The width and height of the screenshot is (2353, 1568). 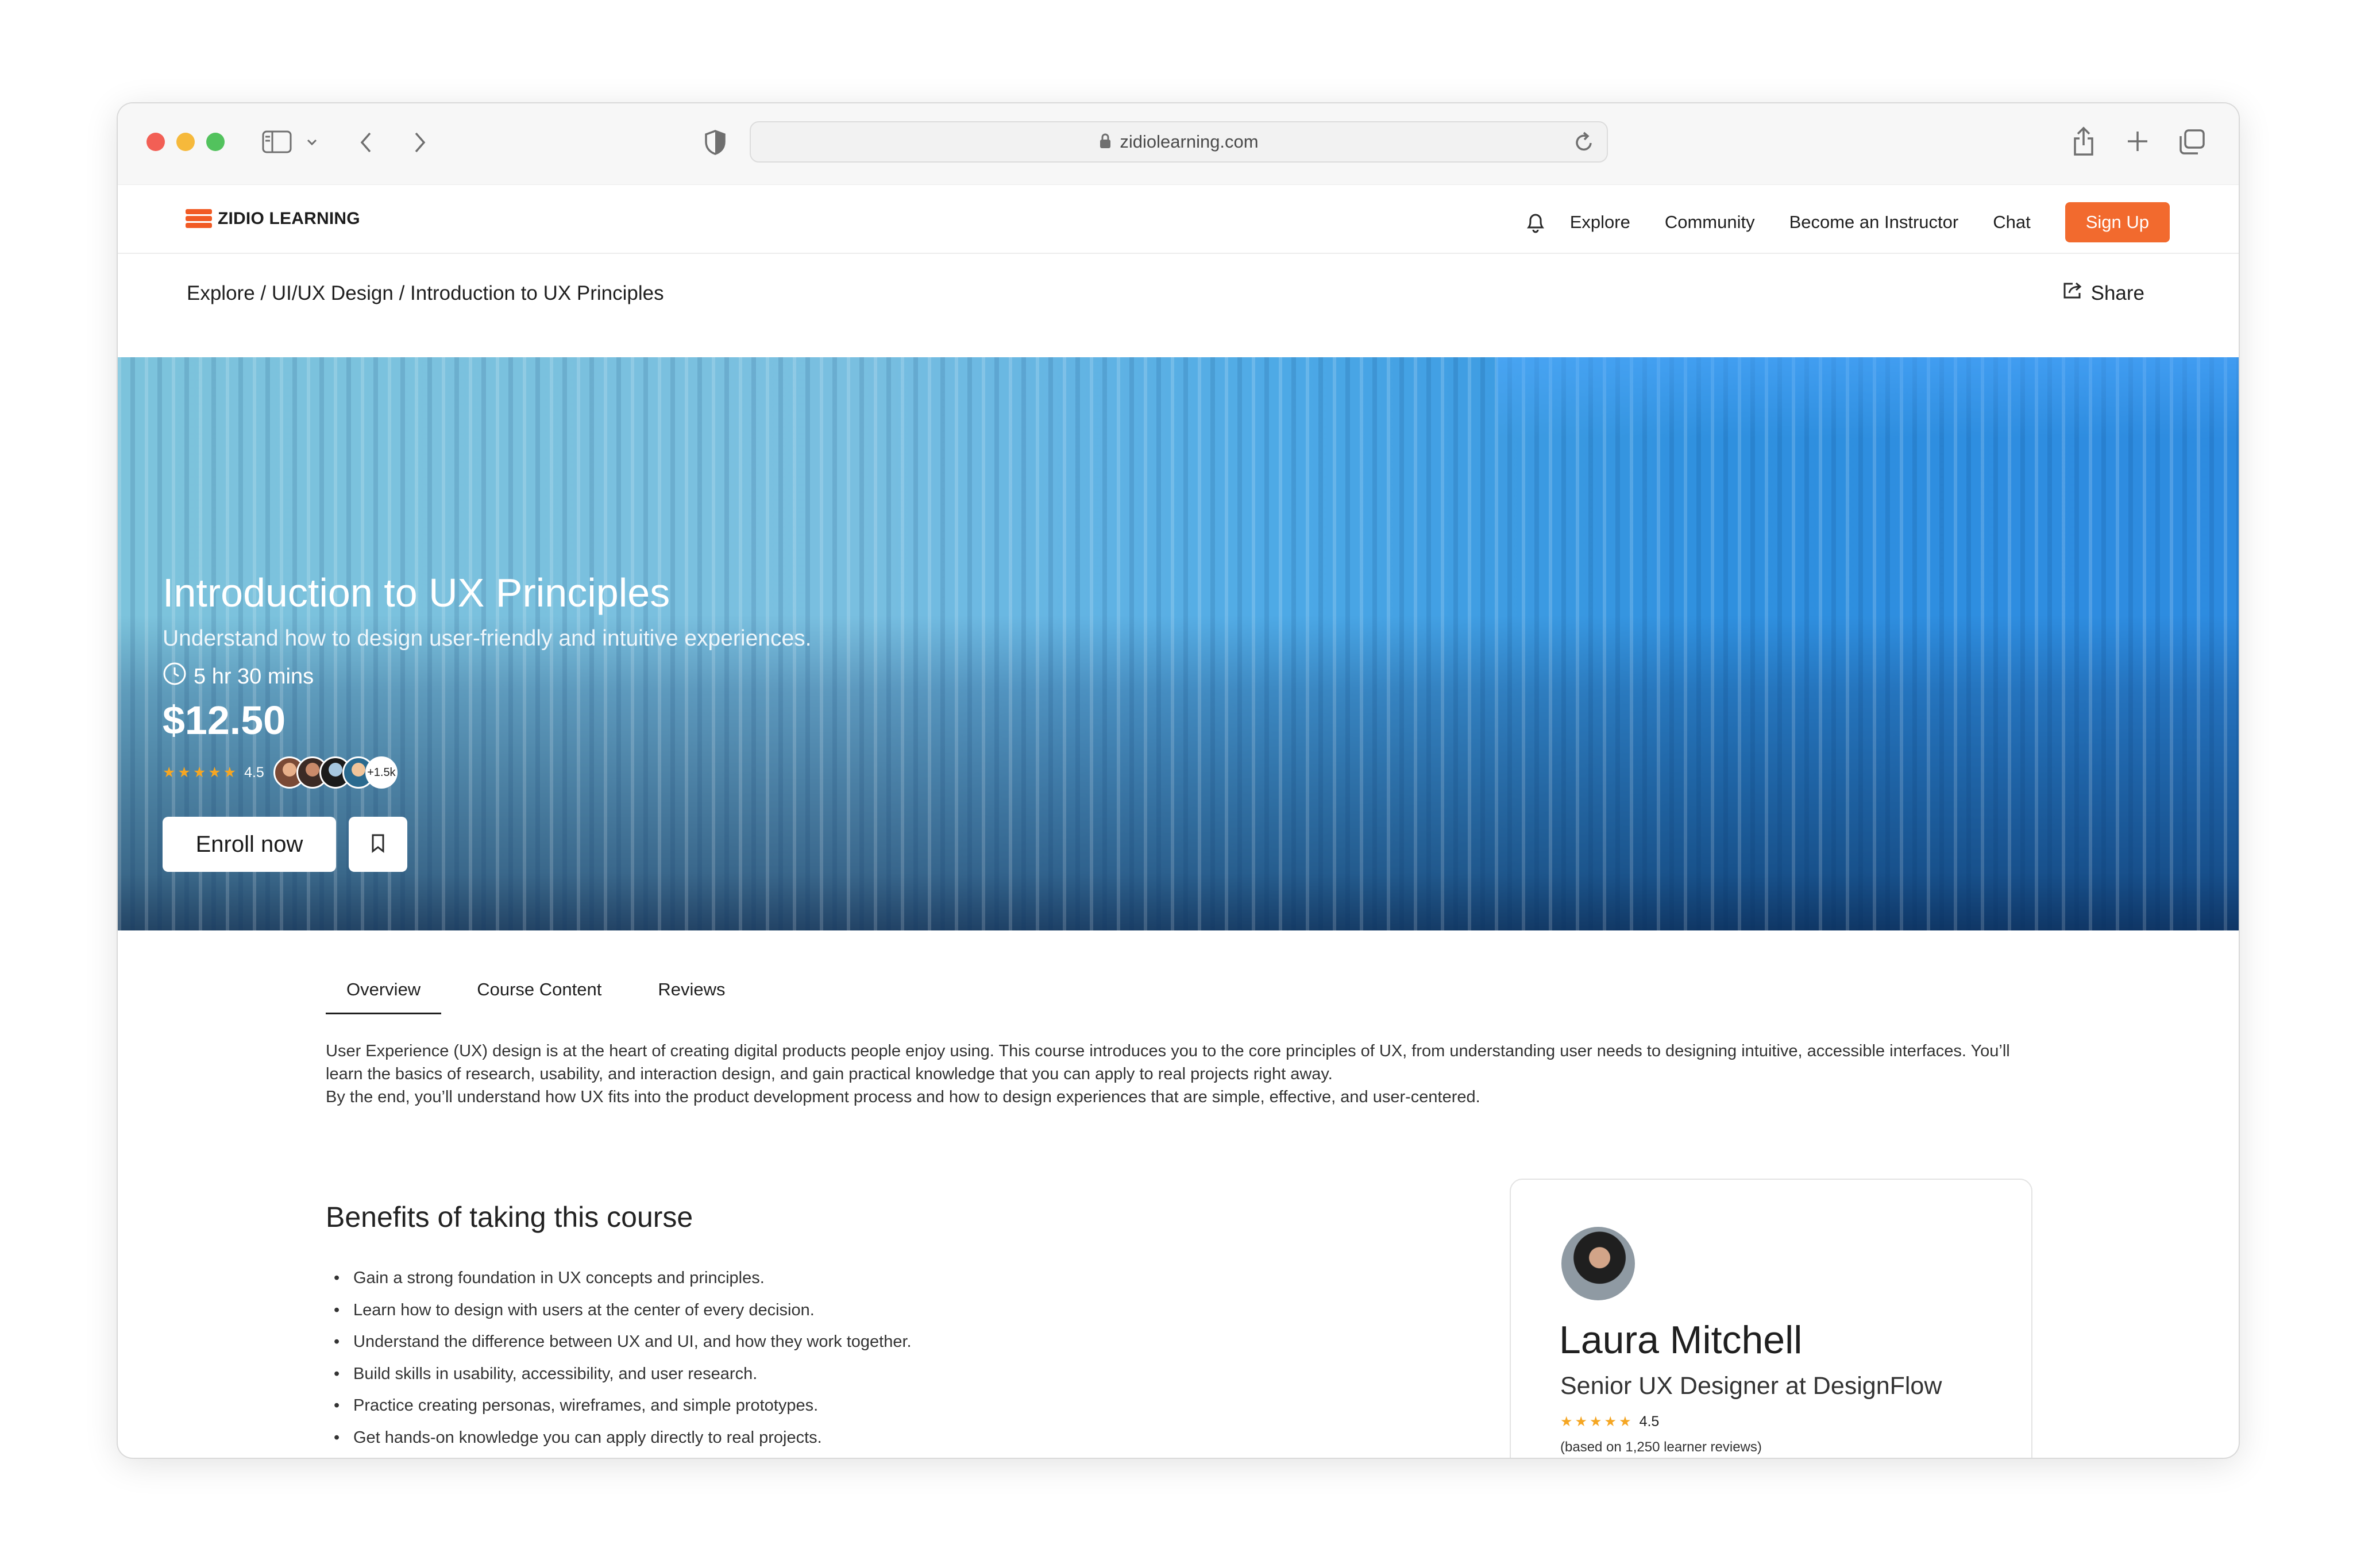 What do you see at coordinates (335, 772) in the screenshot?
I see `learner-avatars: +1.5k` at bounding box center [335, 772].